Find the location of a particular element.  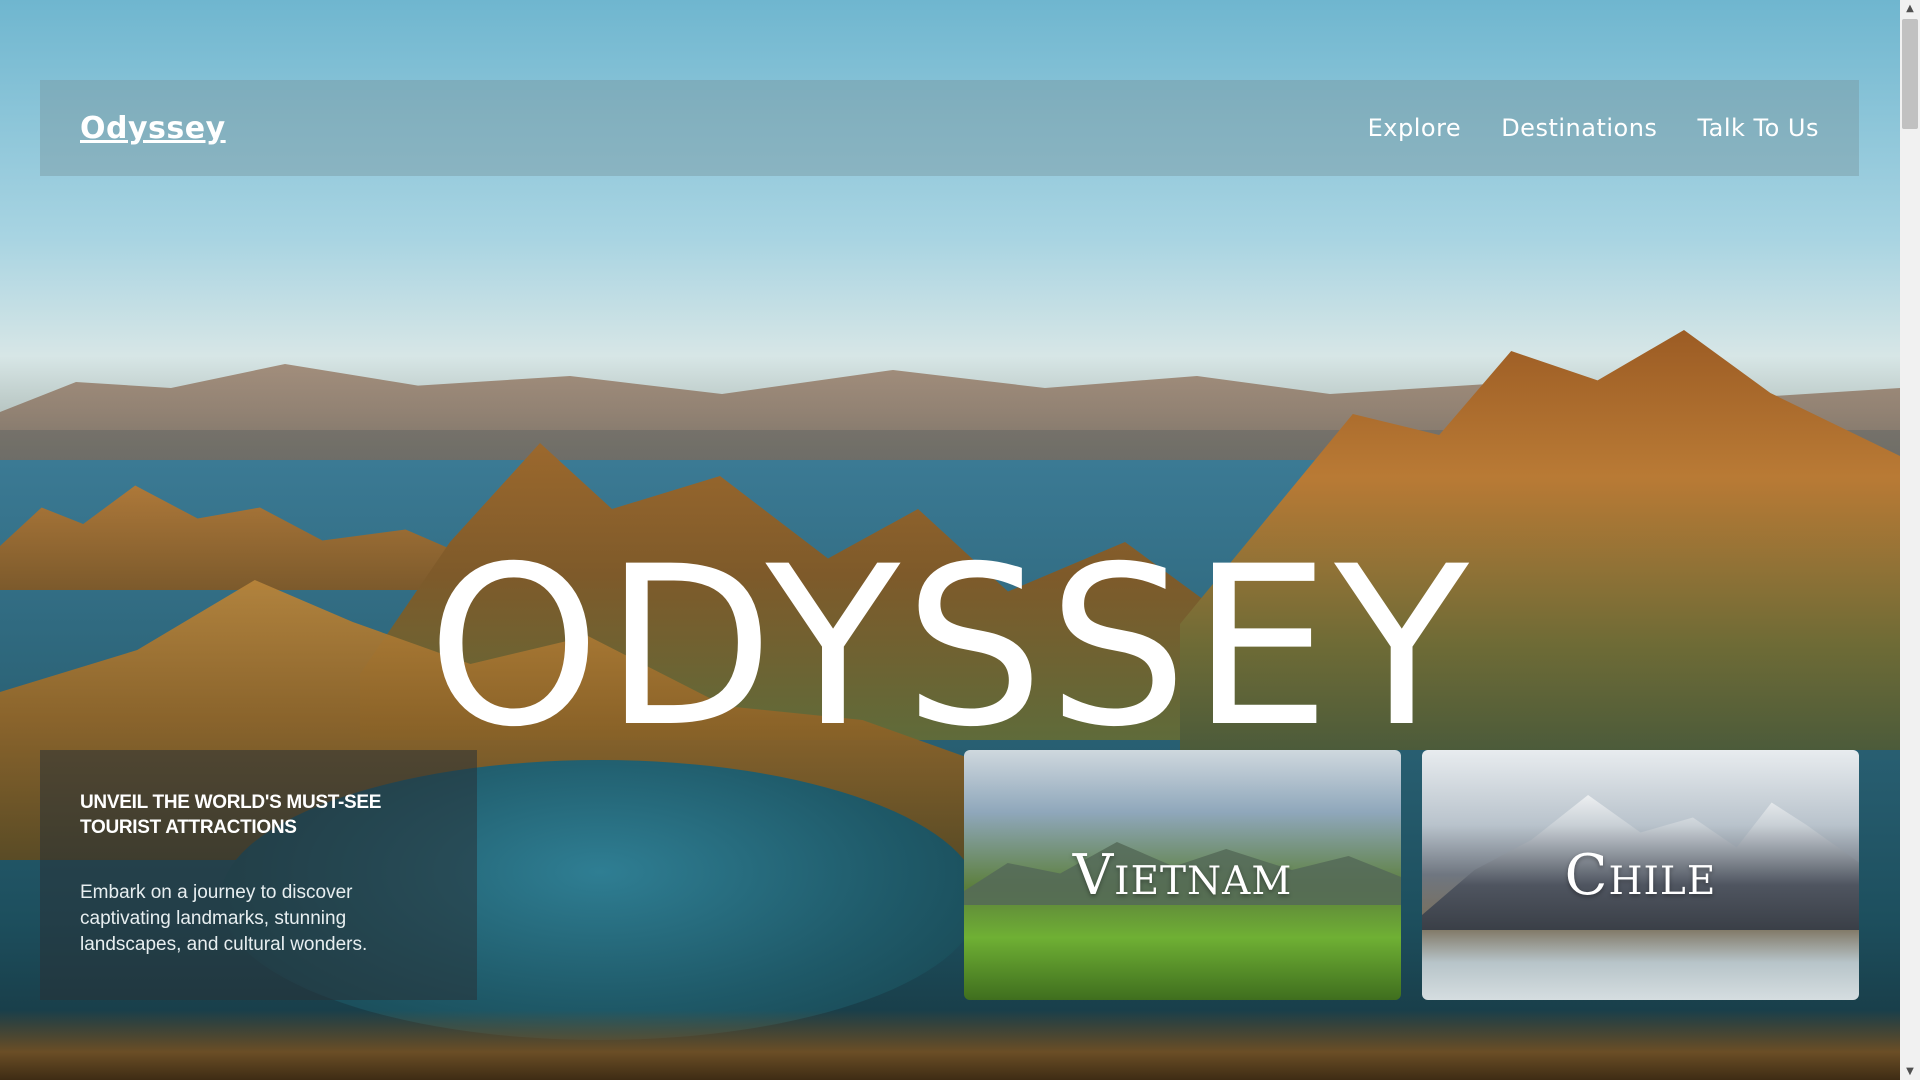

navbar: Odyssey Explore Destinations Talk To Us is located at coordinates (949, 128).